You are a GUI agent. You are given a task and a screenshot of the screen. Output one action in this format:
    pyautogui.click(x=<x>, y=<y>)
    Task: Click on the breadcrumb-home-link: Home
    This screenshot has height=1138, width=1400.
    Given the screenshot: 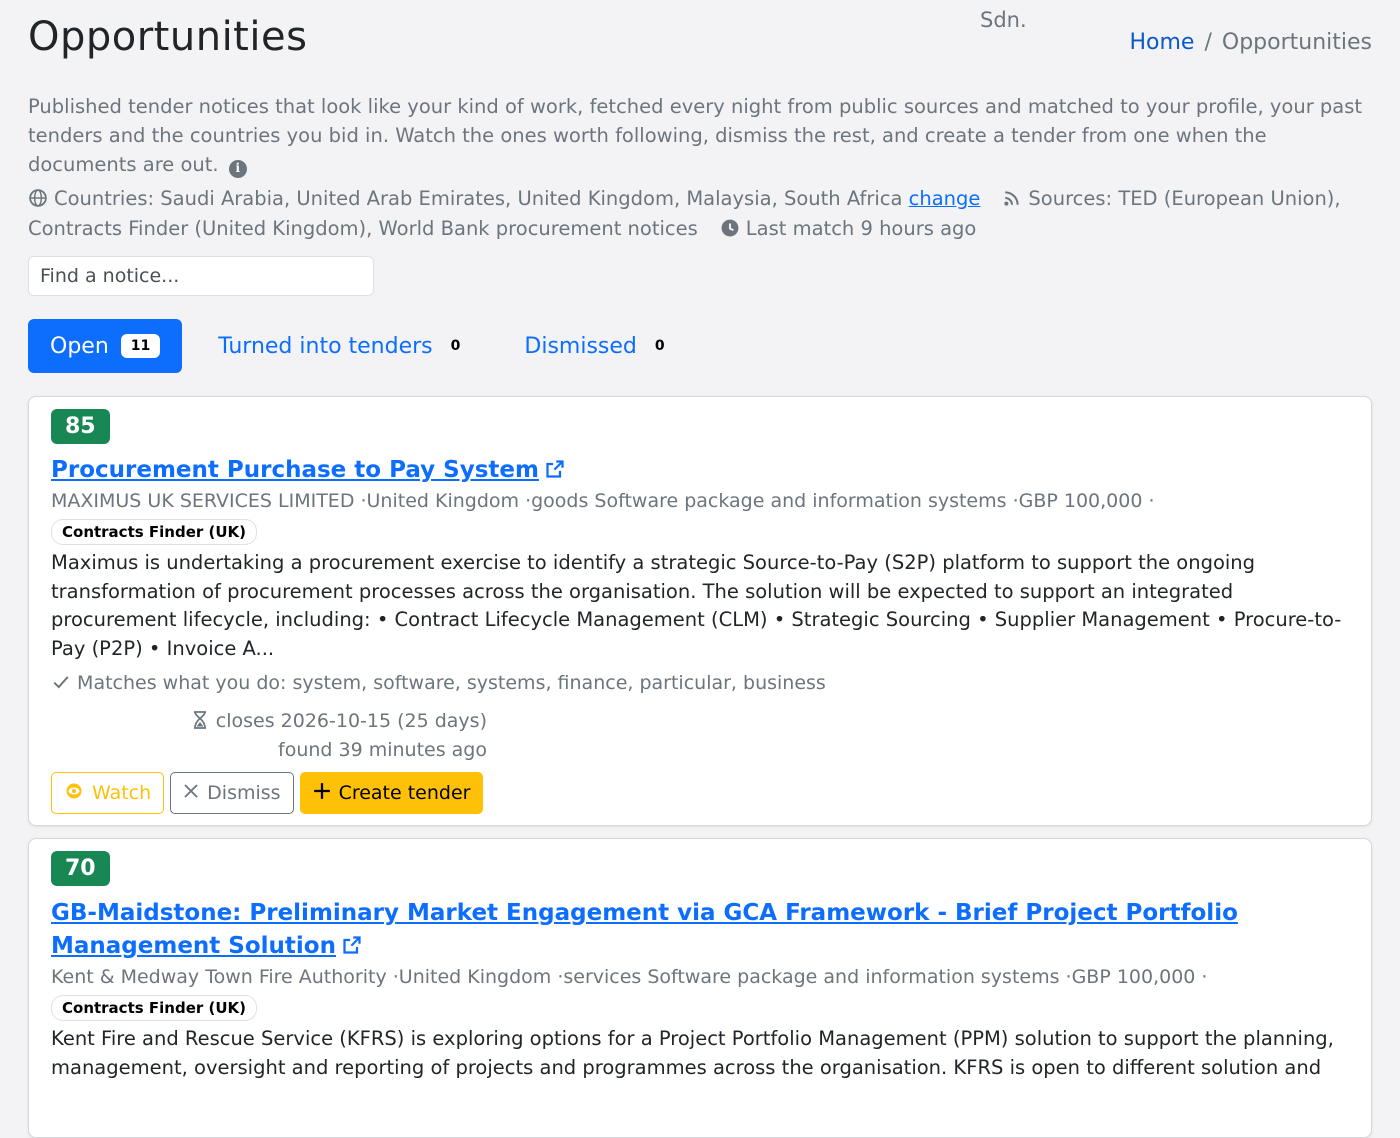 What is the action you would take?
    pyautogui.click(x=1161, y=42)
    